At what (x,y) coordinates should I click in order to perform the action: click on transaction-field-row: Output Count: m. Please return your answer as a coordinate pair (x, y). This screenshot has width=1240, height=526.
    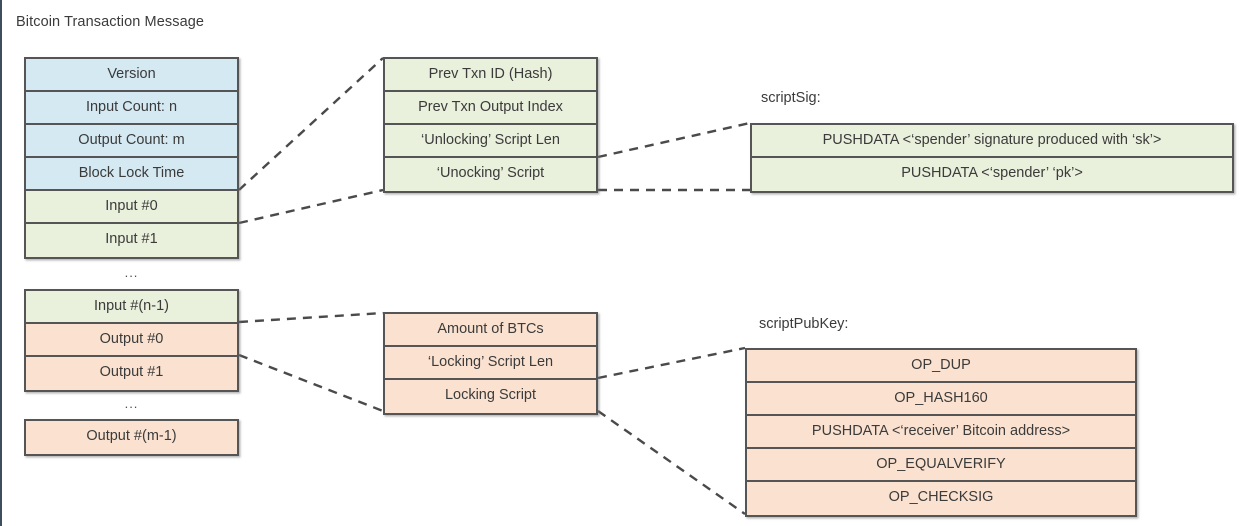
    Looking at the image, I should click on (131, 141).